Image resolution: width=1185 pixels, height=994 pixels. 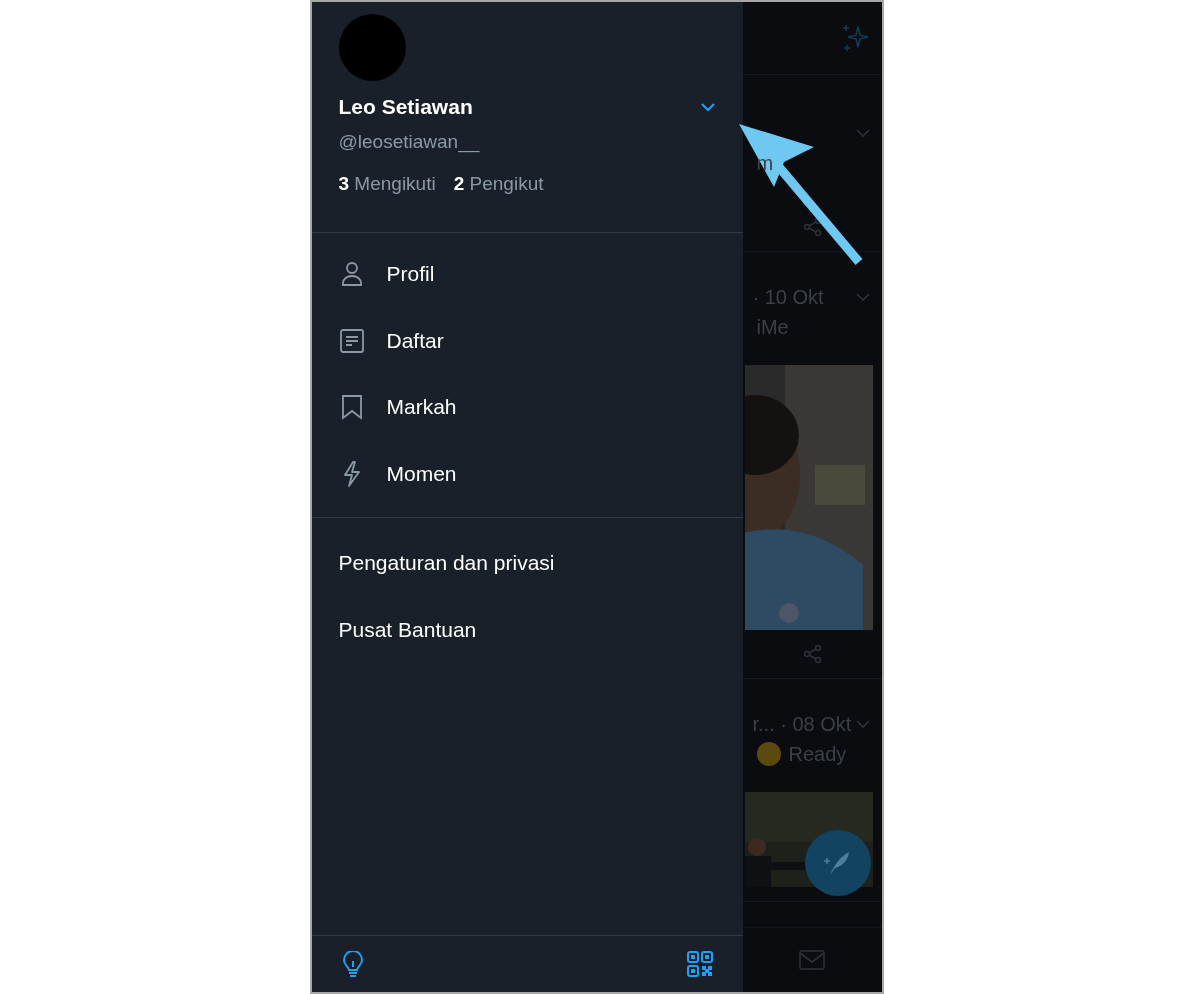 I want to click on person-icon, so click(x=351, y=274).